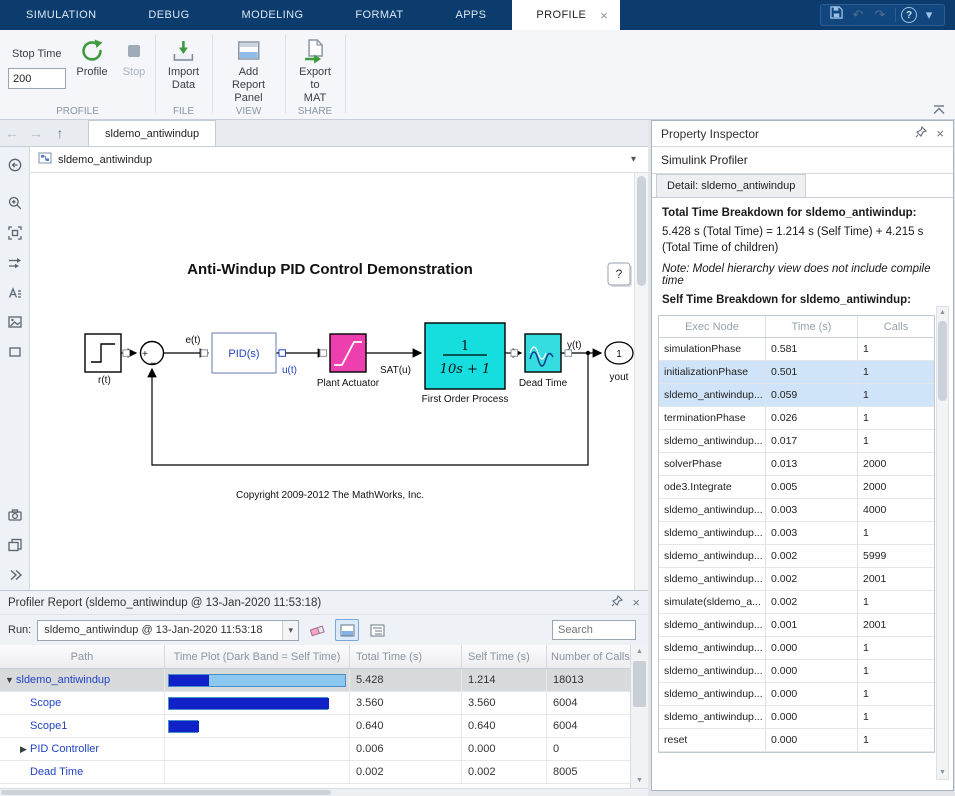 This screenshot has height=796, width=955. What do you see at coordinates (796, 373) in the screenshot?
I see `exec-node-row: initializationPhase 0.501 1` at bounding box center [796, 373].